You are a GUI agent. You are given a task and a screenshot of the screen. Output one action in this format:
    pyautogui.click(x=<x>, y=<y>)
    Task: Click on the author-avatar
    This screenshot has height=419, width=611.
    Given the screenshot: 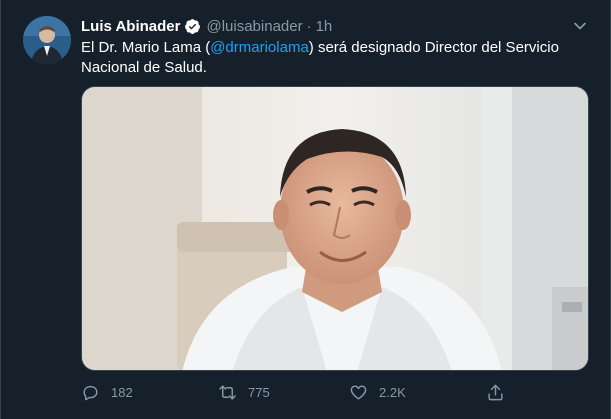 What is the action you would take?
    pyautogui.click(x=47, y=40)
    